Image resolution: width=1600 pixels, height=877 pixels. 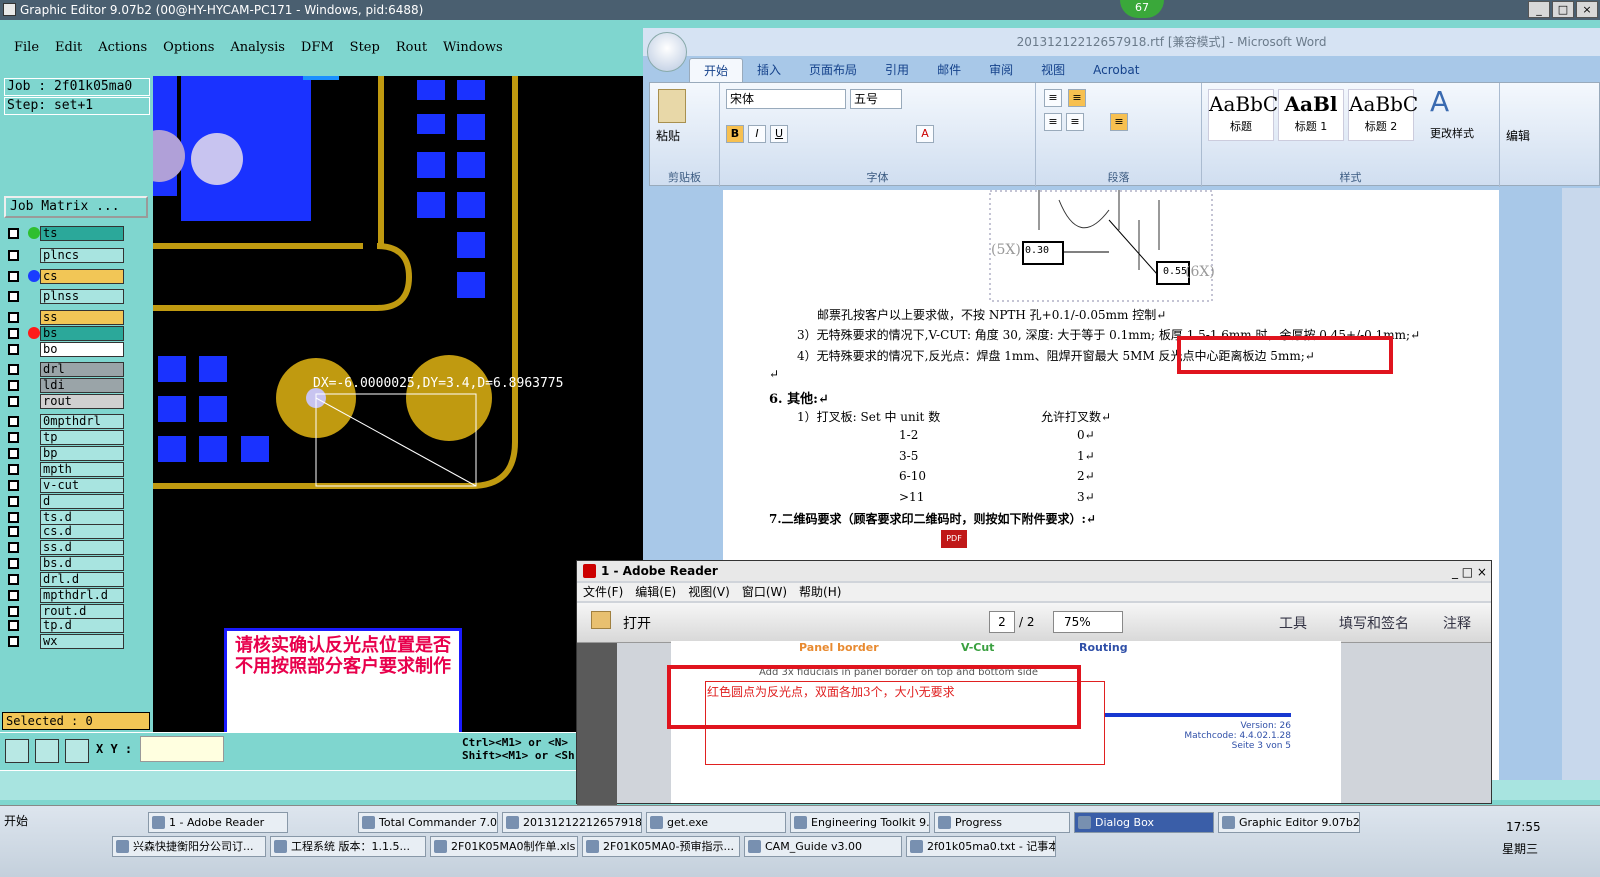 I want to click on tab-home: 开始, so click(x=716, y=70).